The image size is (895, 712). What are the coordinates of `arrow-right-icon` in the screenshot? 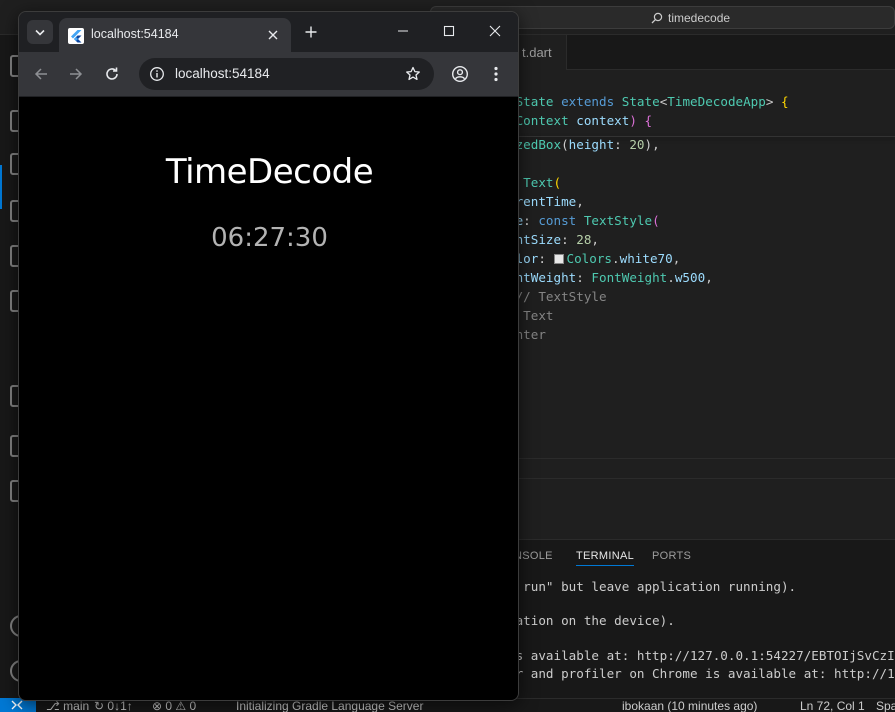 It's located at (76, 74).